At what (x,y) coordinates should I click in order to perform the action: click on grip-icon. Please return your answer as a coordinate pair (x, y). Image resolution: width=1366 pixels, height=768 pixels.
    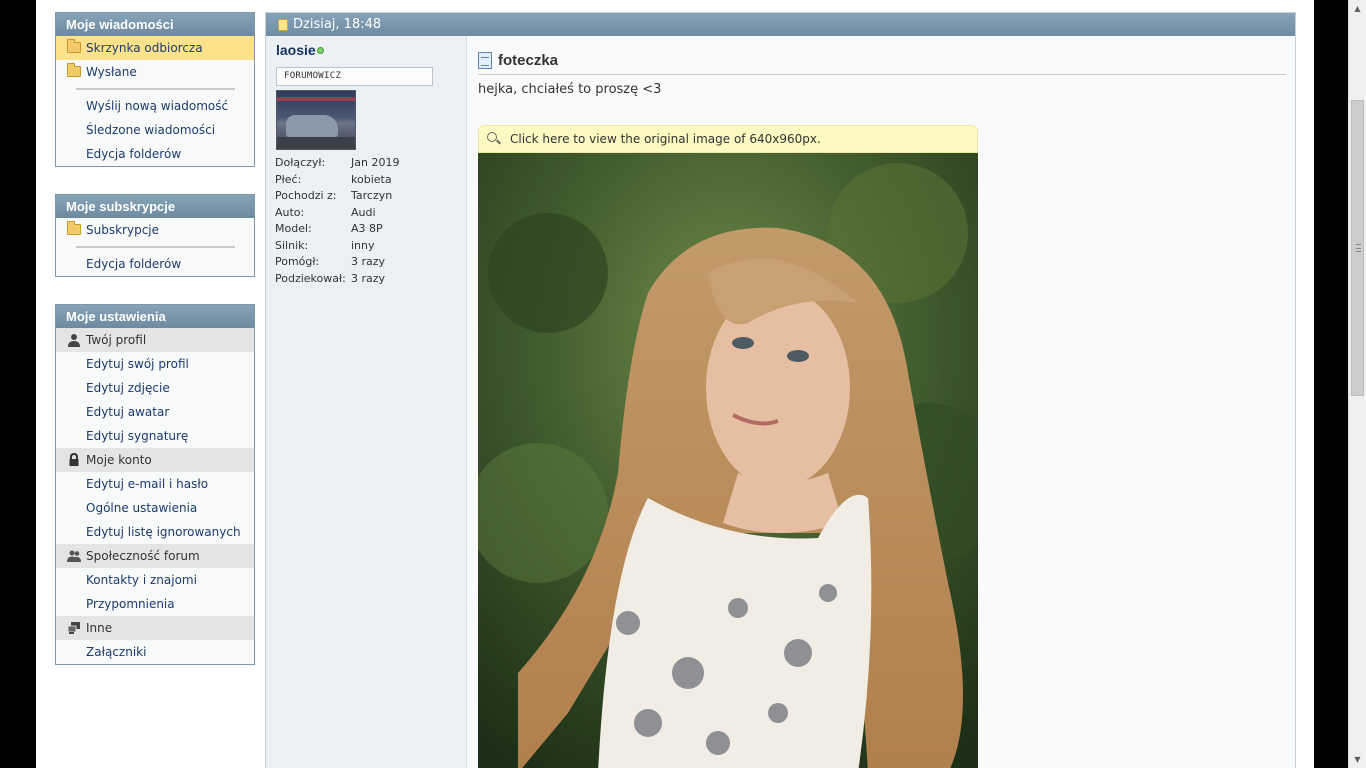
    Looking at the image, I should click on (1358, 248).